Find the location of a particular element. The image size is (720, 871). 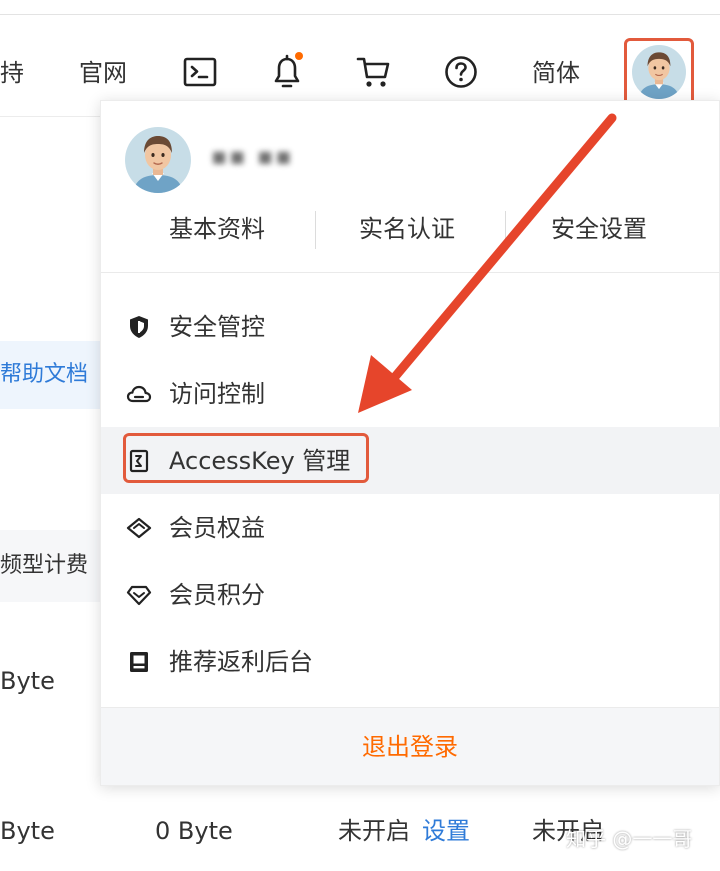

tab-basic-info: 基本资料 is located at coordinates (217, 229).